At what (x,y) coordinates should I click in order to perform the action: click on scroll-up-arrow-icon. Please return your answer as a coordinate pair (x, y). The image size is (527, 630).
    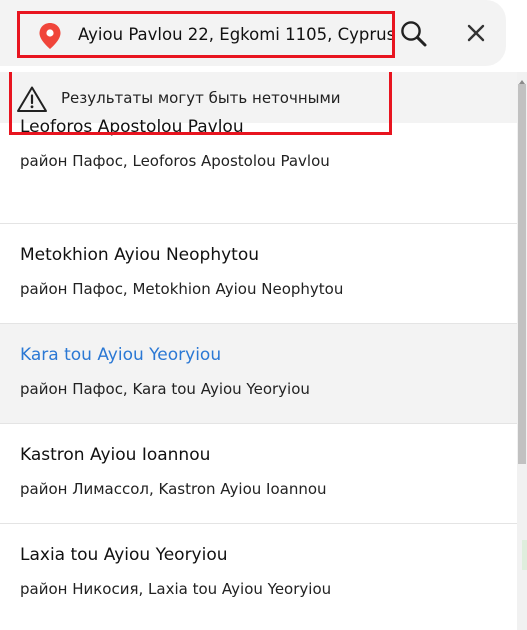
    Looking at the image, I should click on (522, 78).